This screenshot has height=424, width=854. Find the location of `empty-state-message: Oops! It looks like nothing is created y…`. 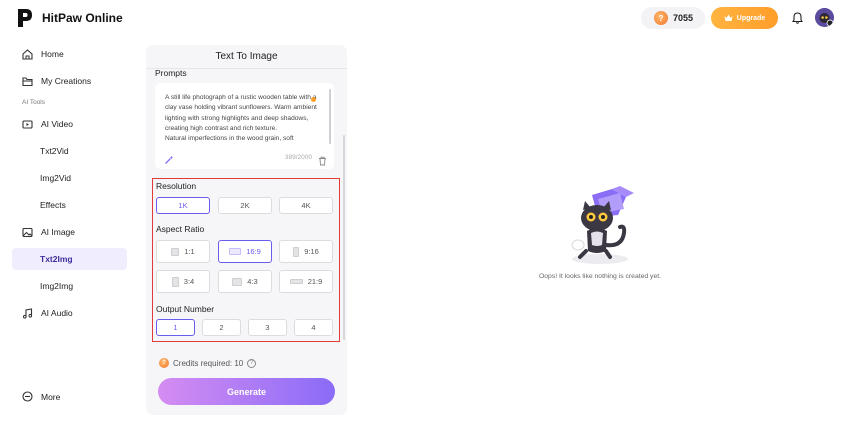

empty-state-message: Oops! It looks like nothing is created y… is located at coordinates (600, 276).